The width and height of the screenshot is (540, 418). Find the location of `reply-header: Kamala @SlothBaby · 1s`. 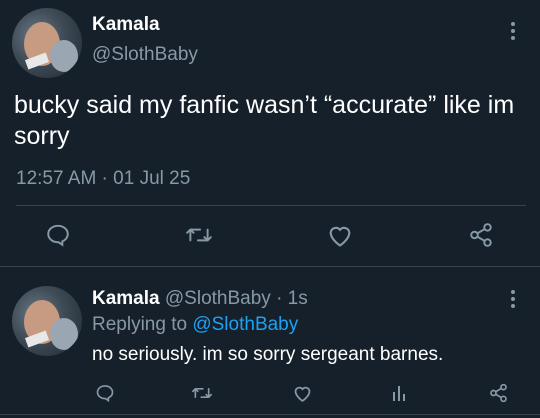

reply-header: Kamala @SlothBaby · 1s is located at coordinates (200, 299).